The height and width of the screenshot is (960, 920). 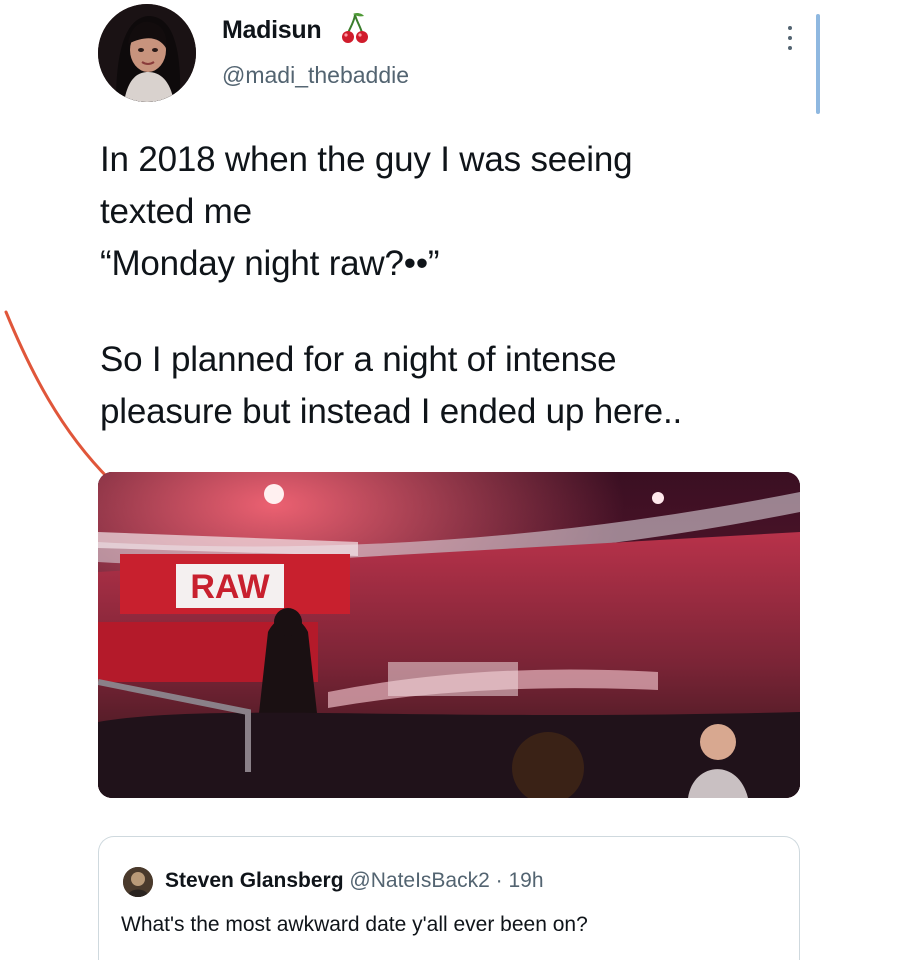 I want to click on quoted-author-name: Steven Glansberg, so click(x=254, y=880).